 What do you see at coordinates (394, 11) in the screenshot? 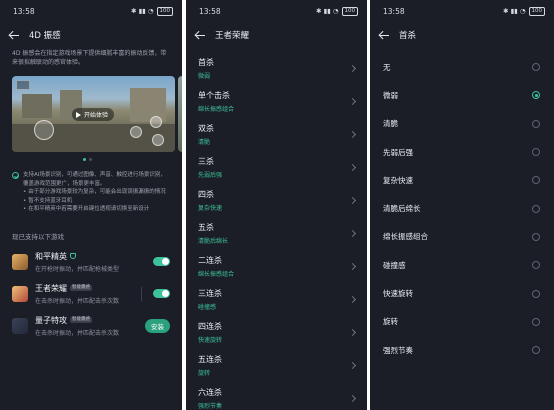
I see `status-time: 13:58` at bounding box center [394, 11].